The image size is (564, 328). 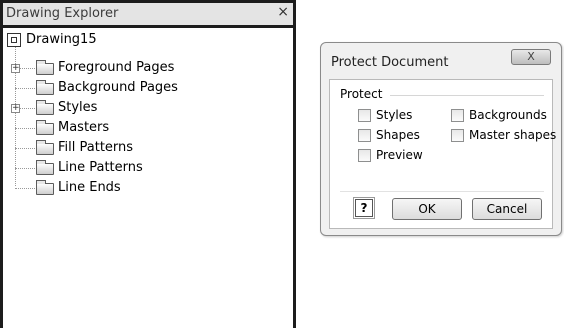 What do you see at coordinates (62, 13) in the screenshot?
I see `explorer-title: Drawing Explorer` at bounding box center [62, 13].